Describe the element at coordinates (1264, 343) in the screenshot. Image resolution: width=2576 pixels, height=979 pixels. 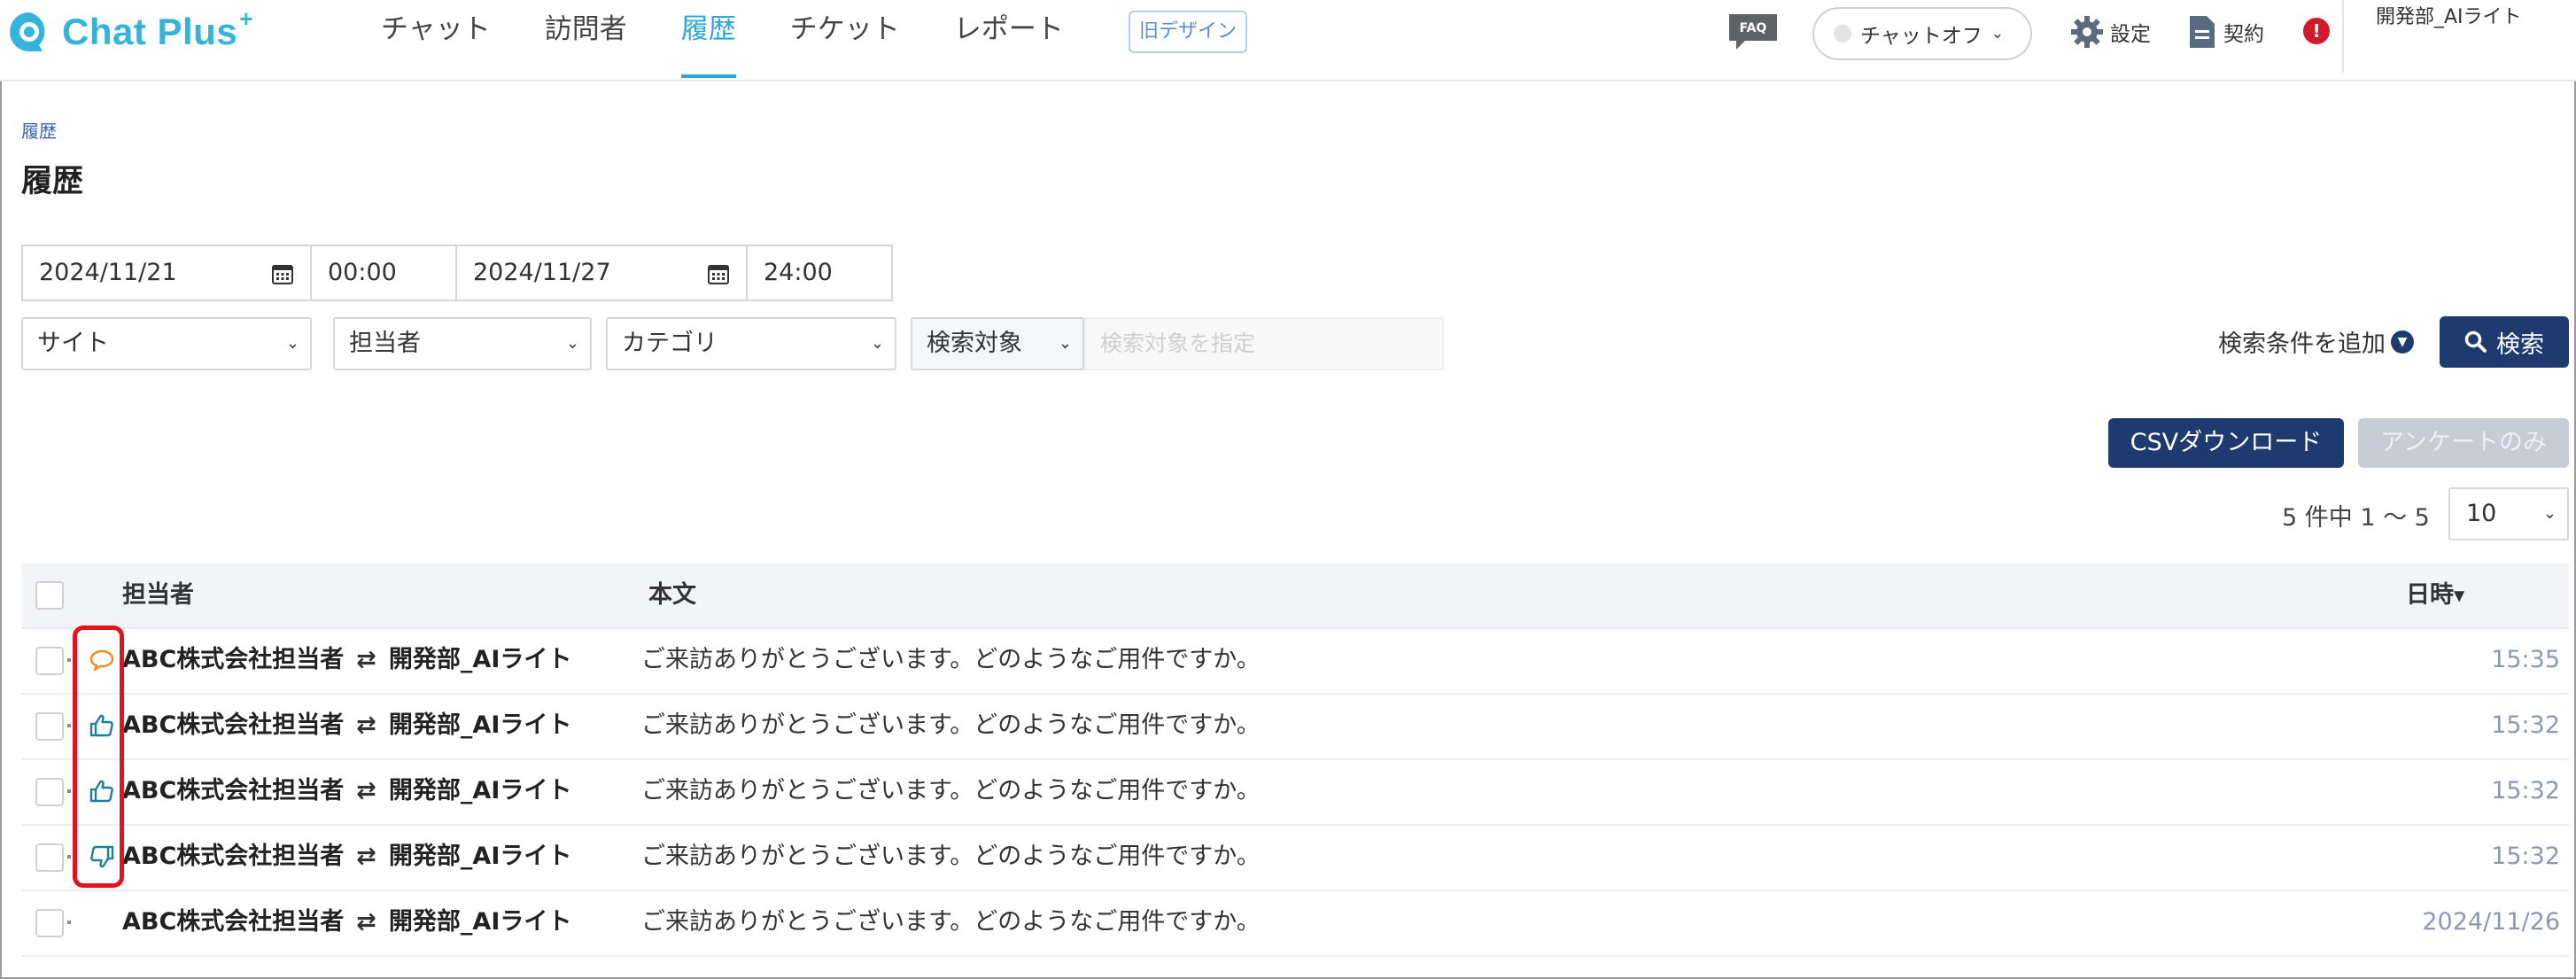
I see `search-target-input: 検索対象を指定` at that location.